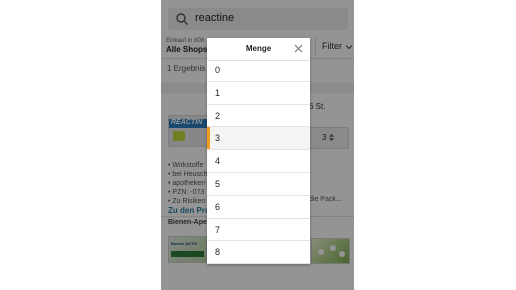 Image resolution: width=516 pixels, height=290 pixels. I want to click on quantity-option: 5, so click(258, 184).